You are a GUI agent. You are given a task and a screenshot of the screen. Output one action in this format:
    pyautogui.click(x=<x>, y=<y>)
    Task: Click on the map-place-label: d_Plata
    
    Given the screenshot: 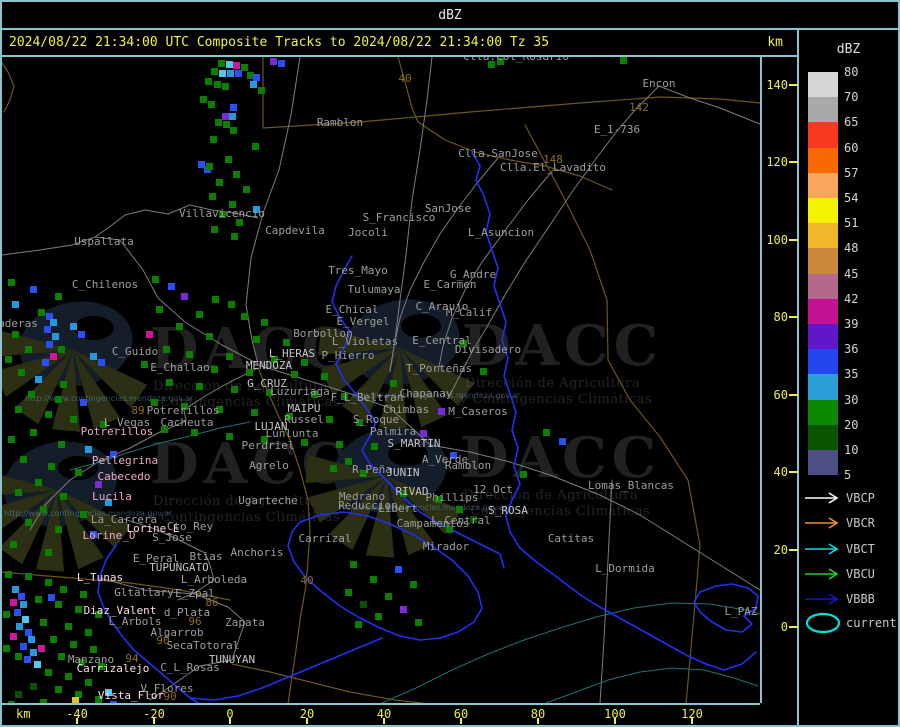 What is the action you would take?
    pyautogui.click(x=187, y=612)
    